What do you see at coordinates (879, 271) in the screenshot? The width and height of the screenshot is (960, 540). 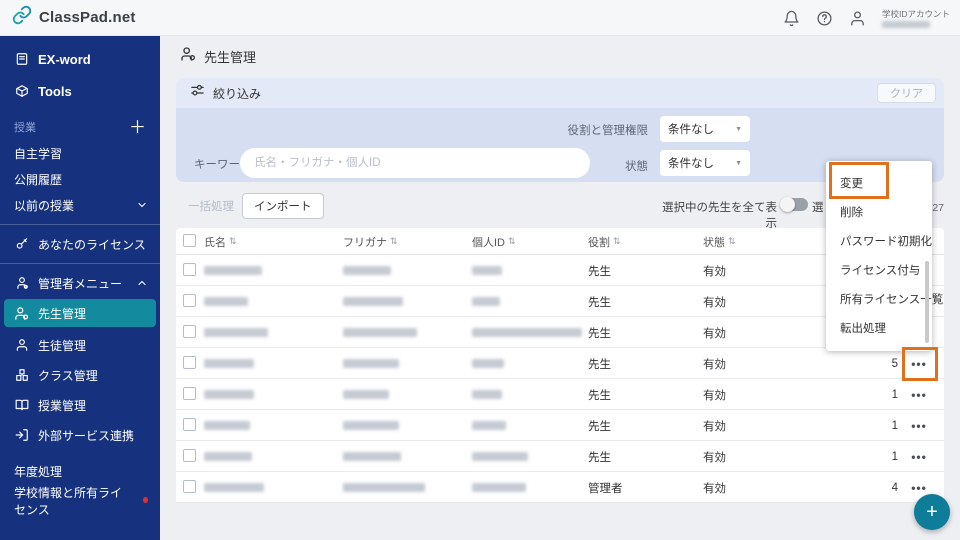 I see `context-menu-item: ライセンス付与` at bounding box center [879, 271].